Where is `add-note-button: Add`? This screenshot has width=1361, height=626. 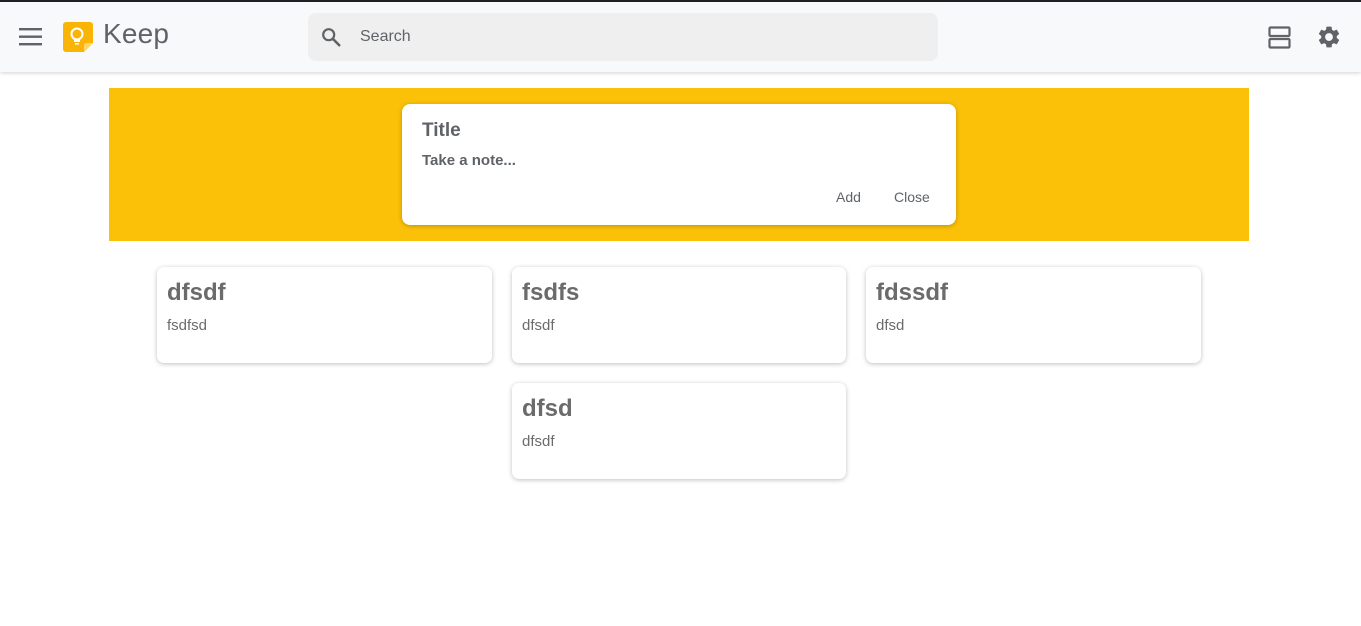 add-note-button: Add is located at coordinates (848, 197).